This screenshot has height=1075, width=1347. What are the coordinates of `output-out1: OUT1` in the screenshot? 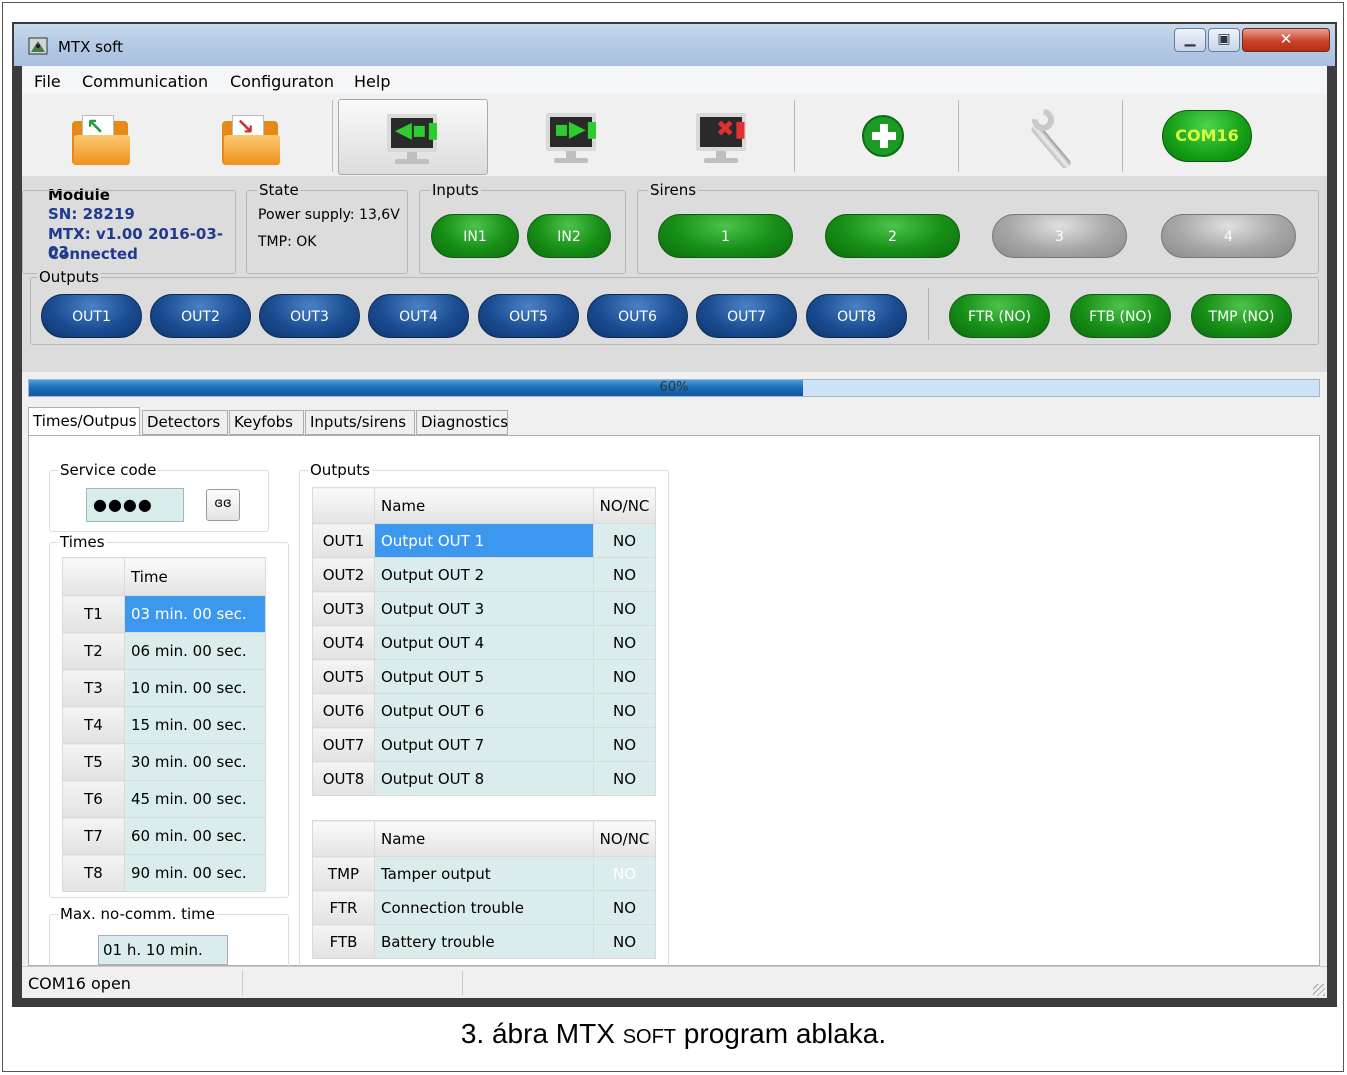 It's located at (91, 316).